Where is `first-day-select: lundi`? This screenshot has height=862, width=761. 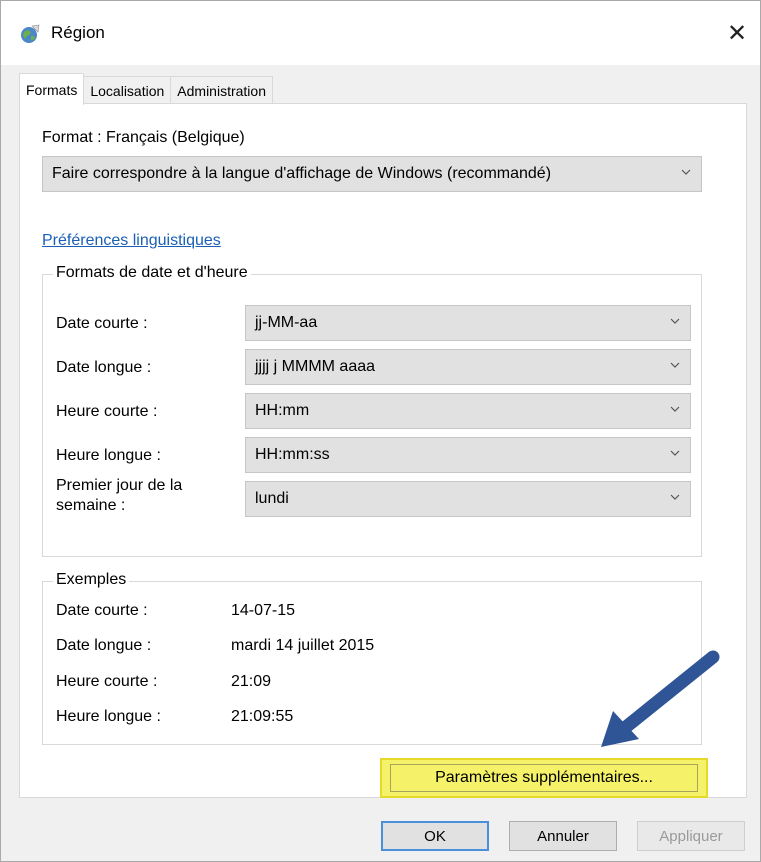 first-day-select: lundi is located at coordinates (468, 499).